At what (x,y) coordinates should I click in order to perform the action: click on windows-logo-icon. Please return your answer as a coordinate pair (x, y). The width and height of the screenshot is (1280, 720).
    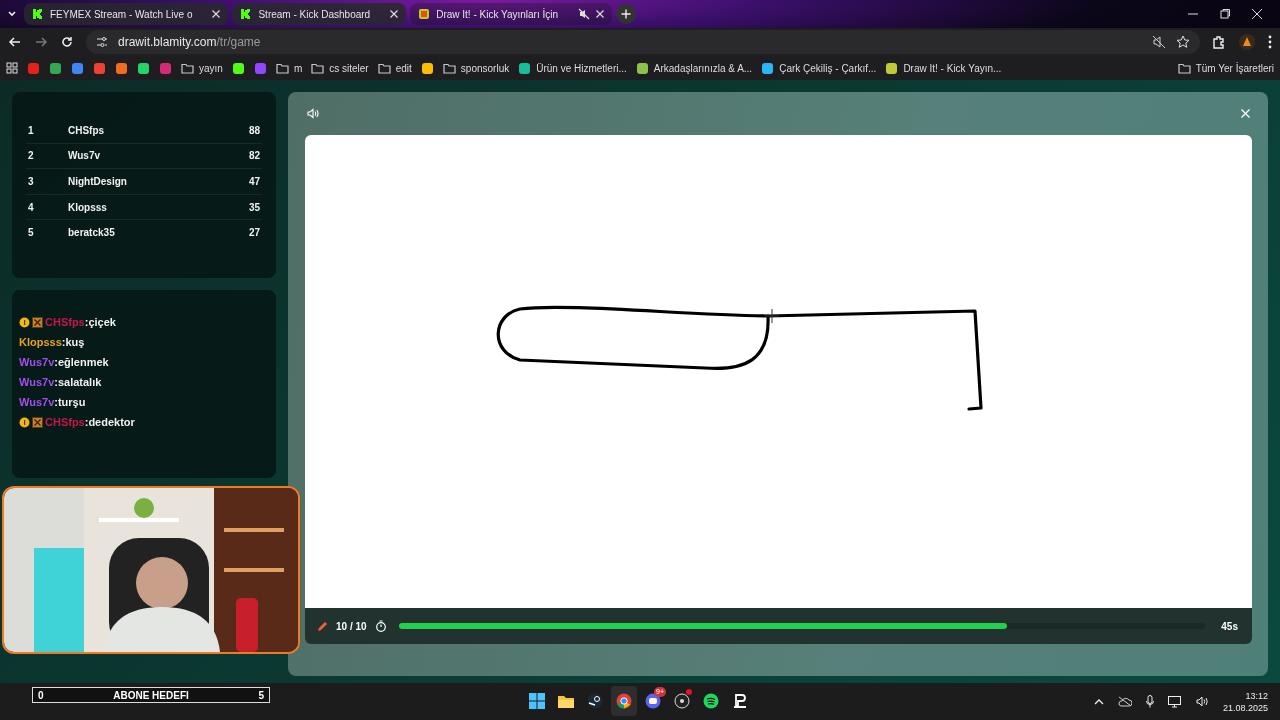
    Looking at the image, I should click on (537, 701).